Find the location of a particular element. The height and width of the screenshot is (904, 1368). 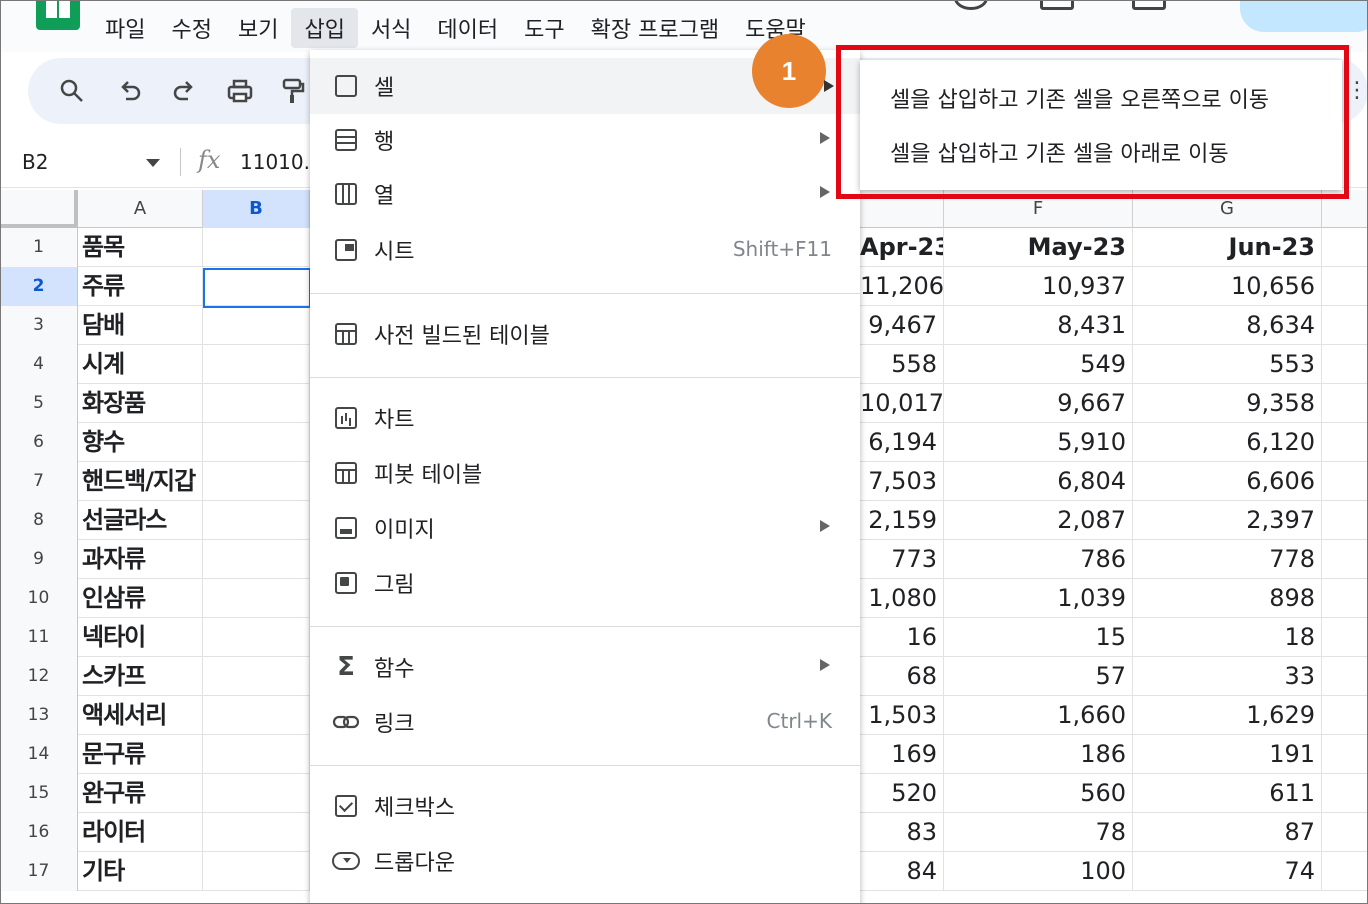

cell-e: 773 is located at coordinates (902, 559).